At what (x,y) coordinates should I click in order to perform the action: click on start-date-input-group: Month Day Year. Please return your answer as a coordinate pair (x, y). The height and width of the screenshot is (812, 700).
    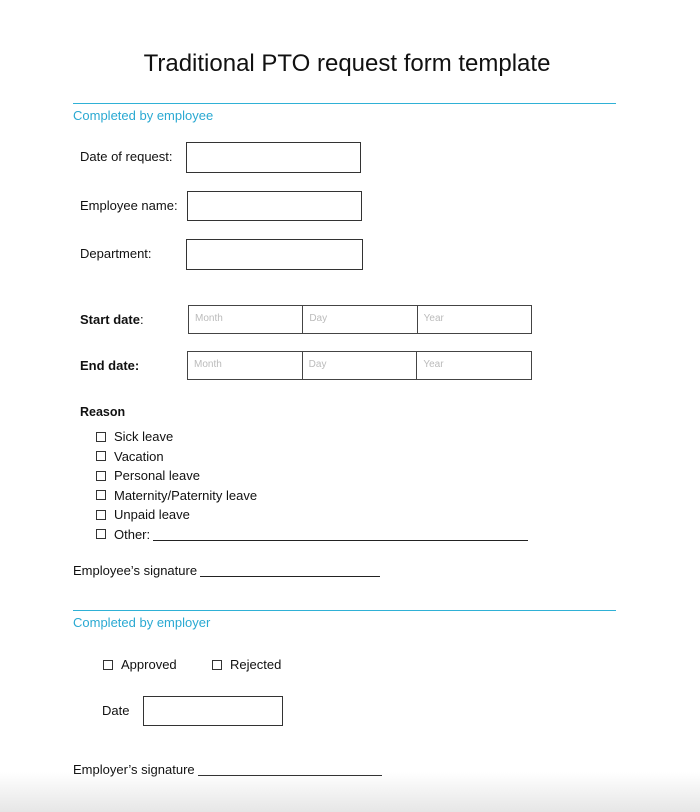
    Looking at the image, I should click on (360, 319).